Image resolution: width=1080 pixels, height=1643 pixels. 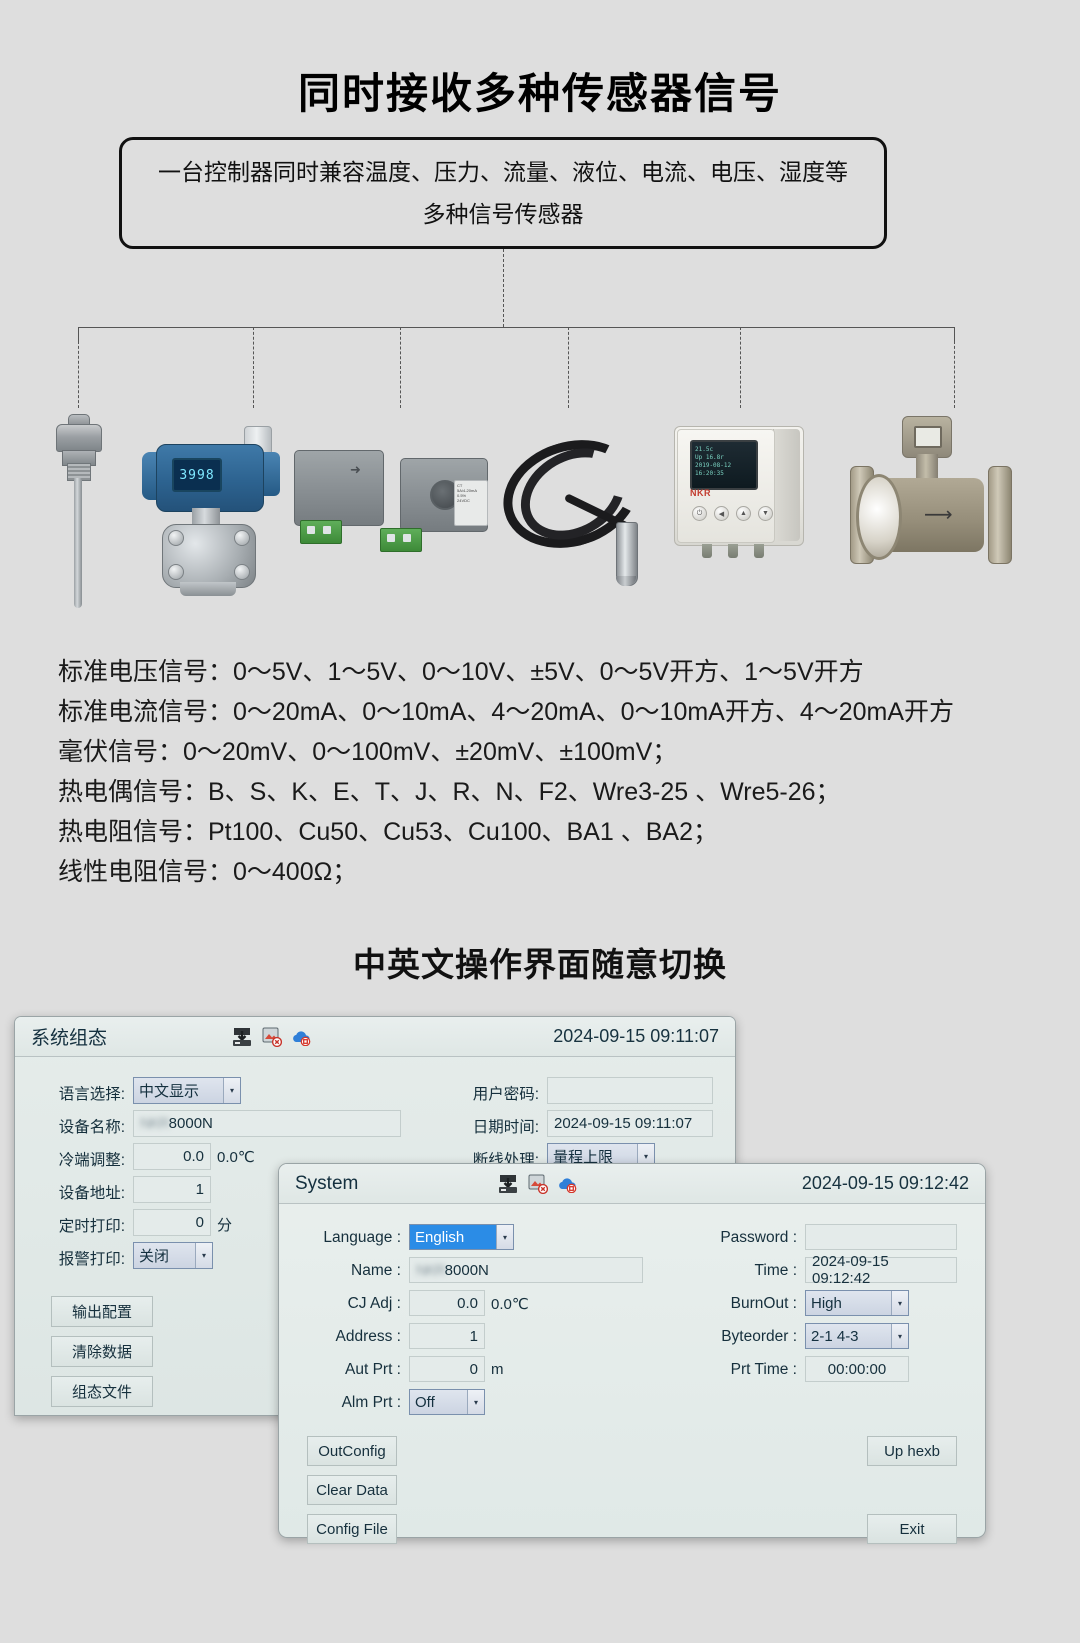 What do you see at coordinates (786, 485) in the screenshot?
I see `controller-side-panel` at bounding box center [786, 485].